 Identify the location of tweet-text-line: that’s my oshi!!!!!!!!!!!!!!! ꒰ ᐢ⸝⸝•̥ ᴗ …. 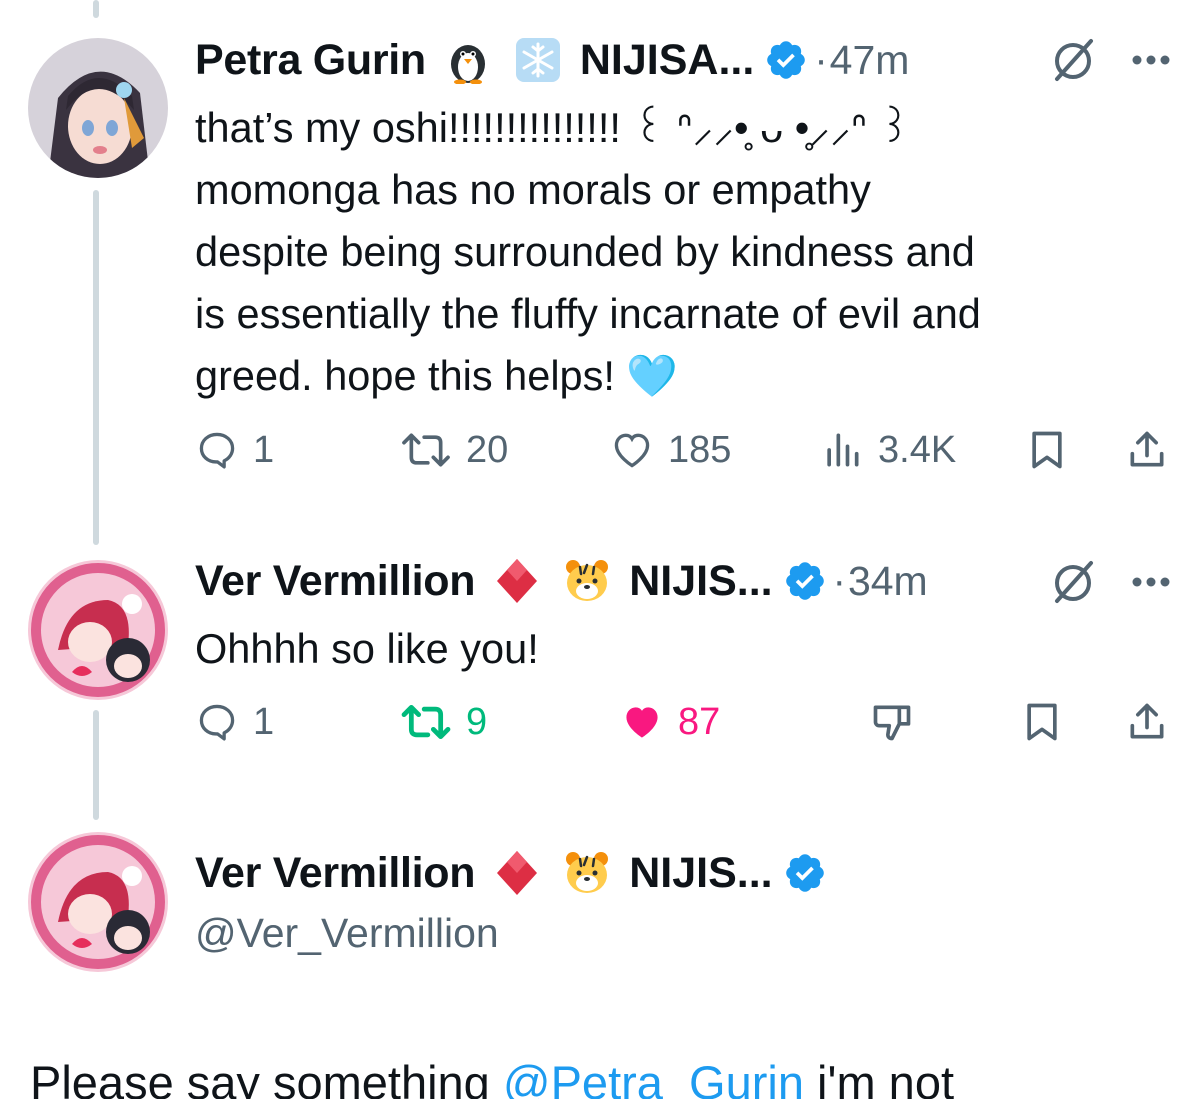
(553, 127).